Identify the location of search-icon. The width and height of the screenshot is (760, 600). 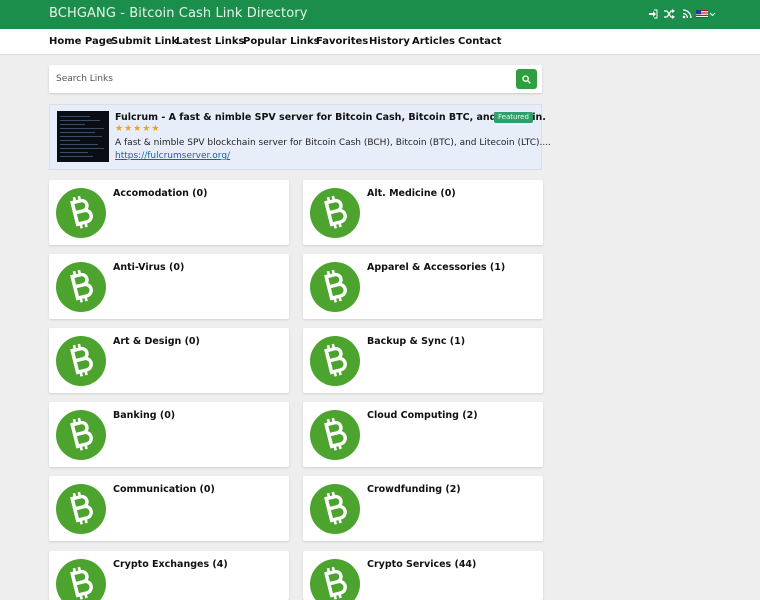
(526, 79).